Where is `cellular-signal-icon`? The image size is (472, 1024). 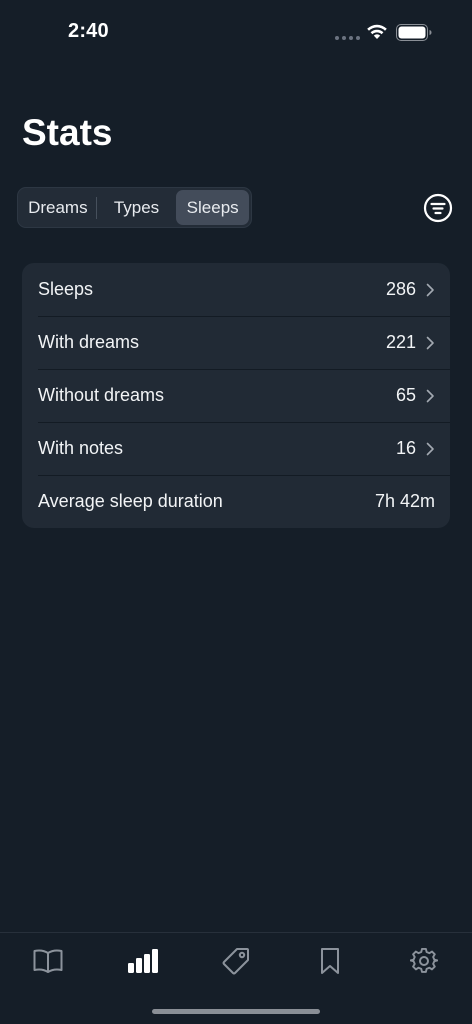
cellular-signal-icon is located at coordinates (347, 38).